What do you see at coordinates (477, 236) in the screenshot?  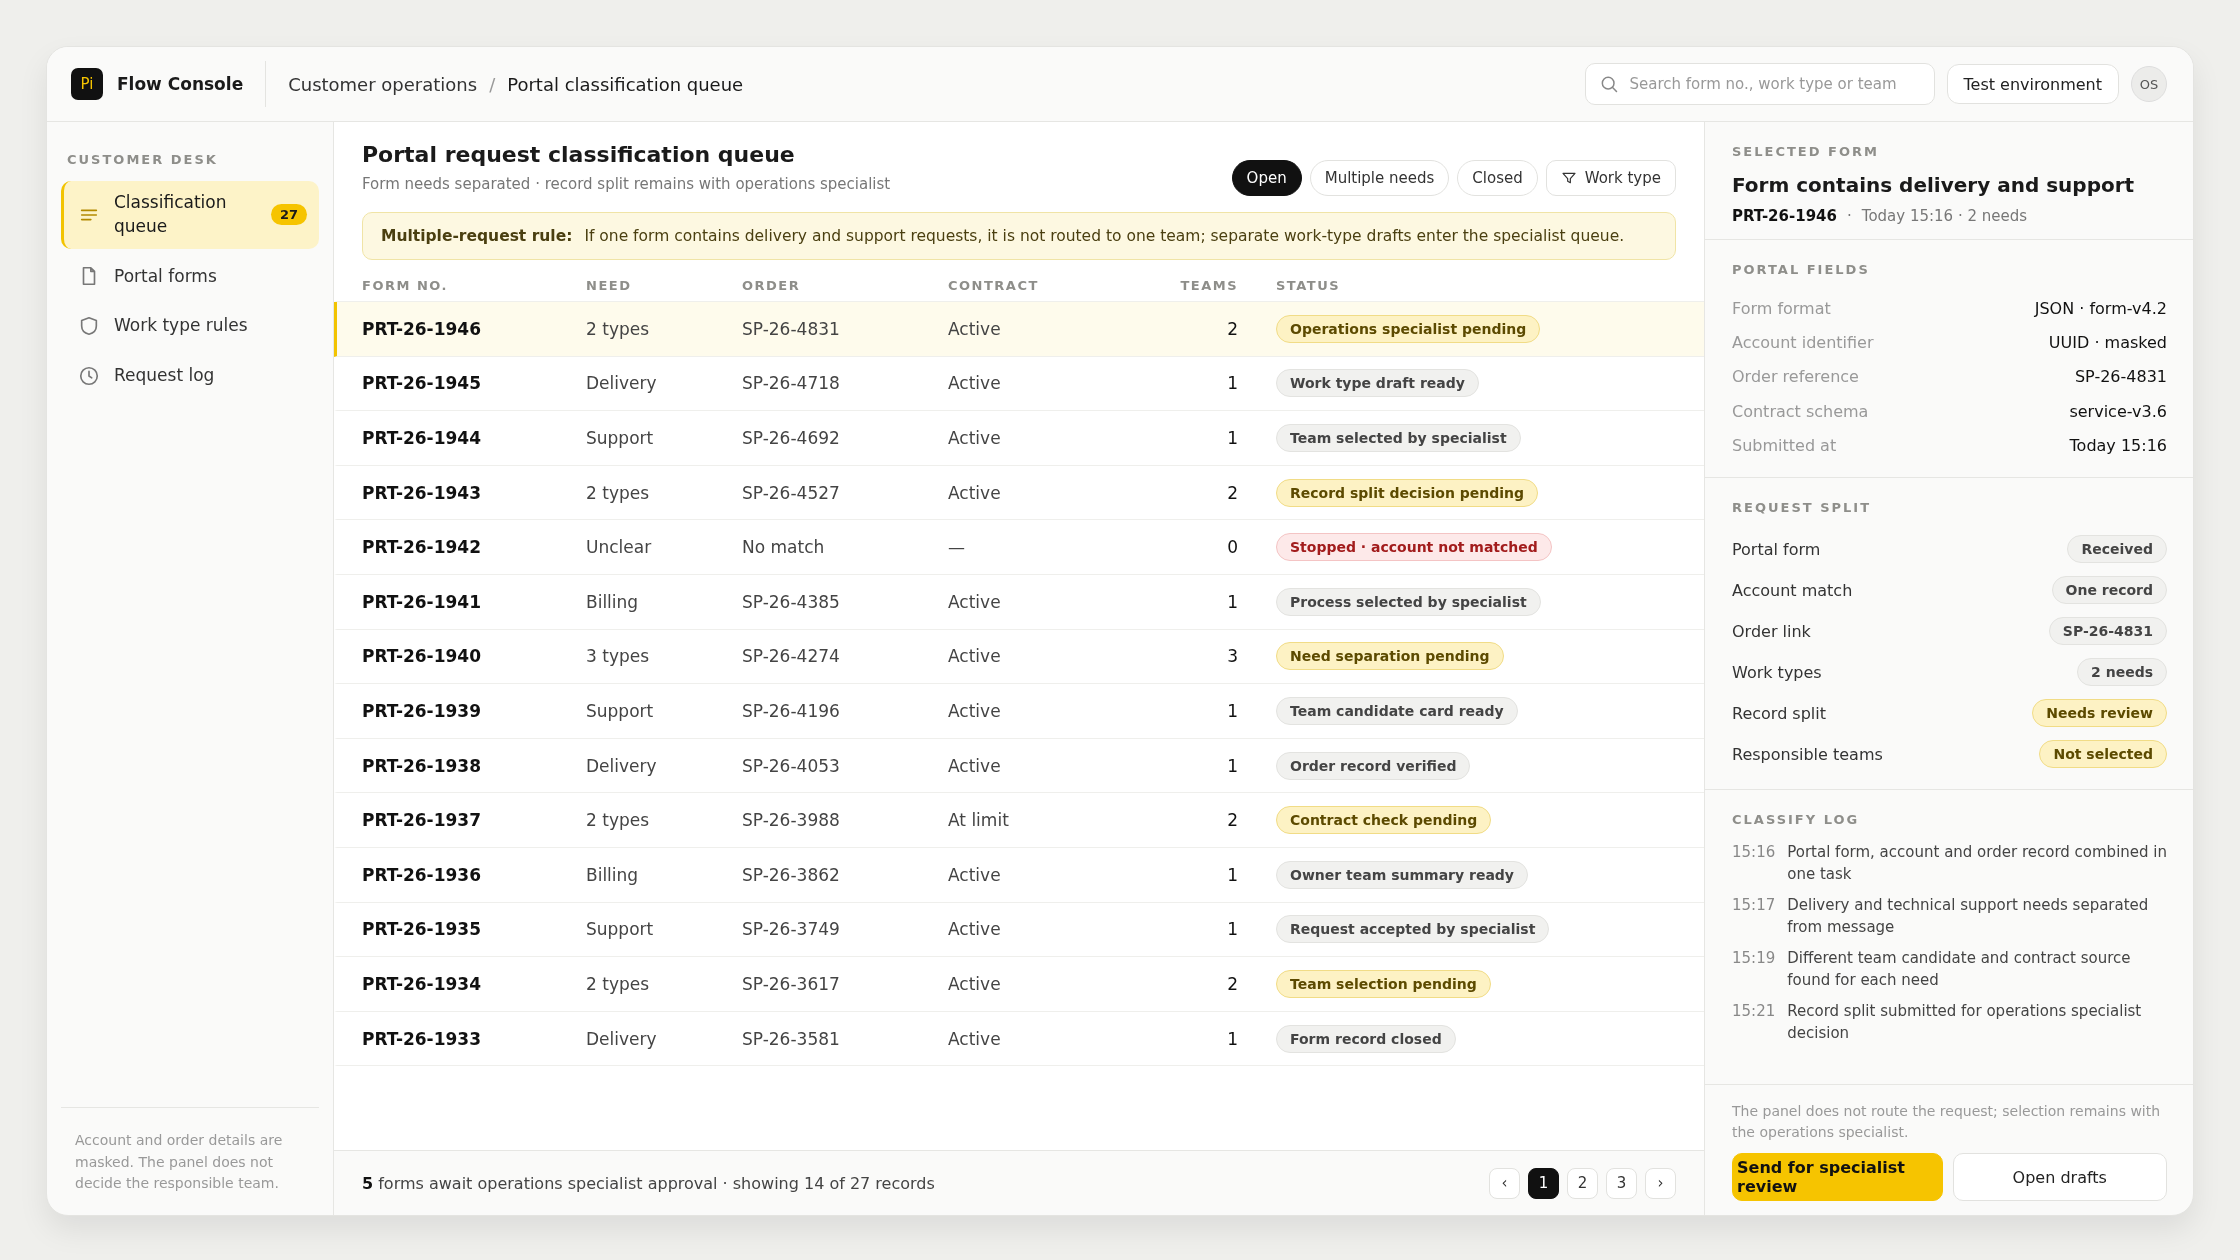 I see `rule-label: Multiple-request rule:` at bounding box center [477, 236].